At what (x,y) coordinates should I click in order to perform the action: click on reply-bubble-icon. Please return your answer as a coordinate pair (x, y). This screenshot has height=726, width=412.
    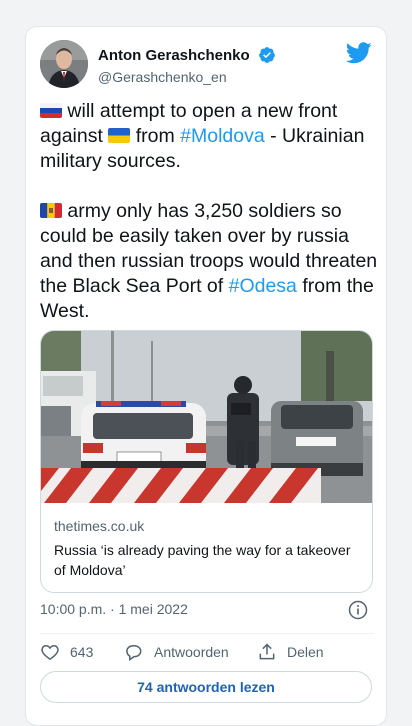
    Looking at the image, I should click on (134, 653).